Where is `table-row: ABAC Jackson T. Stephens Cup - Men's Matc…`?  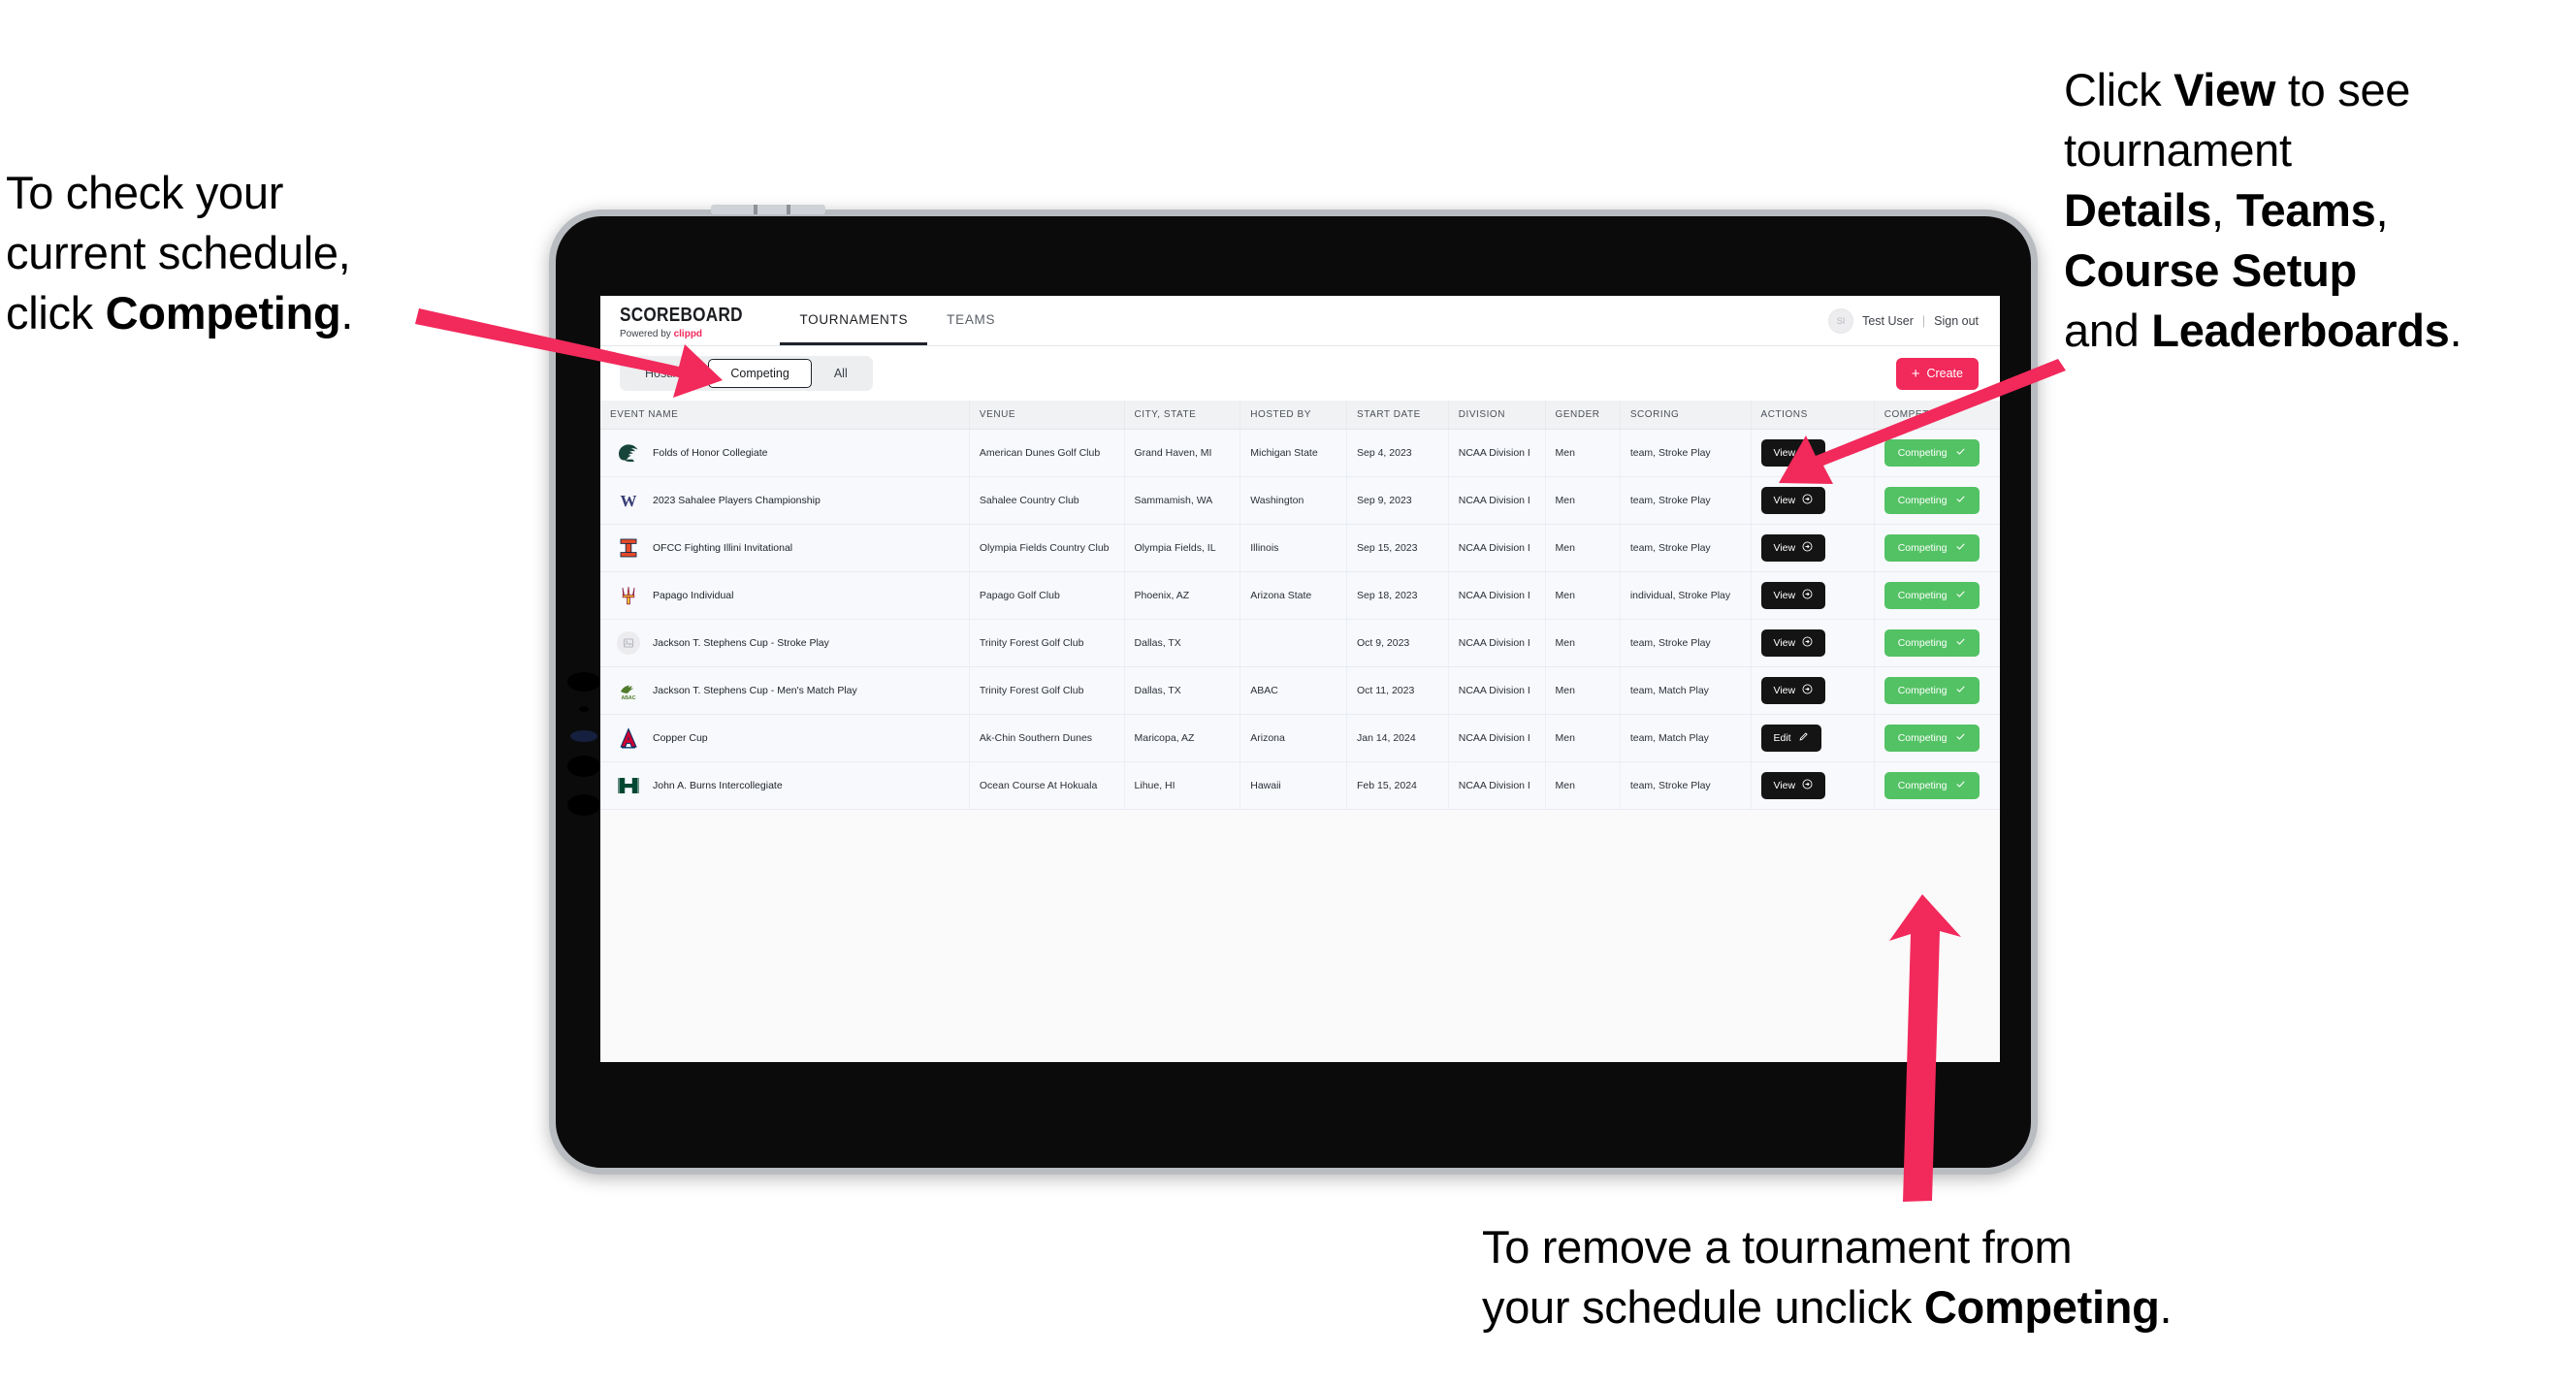
table-row: ABAC Jackson T. Stephens Cup - Men's Matc… is located at coordinates (1300, 690).